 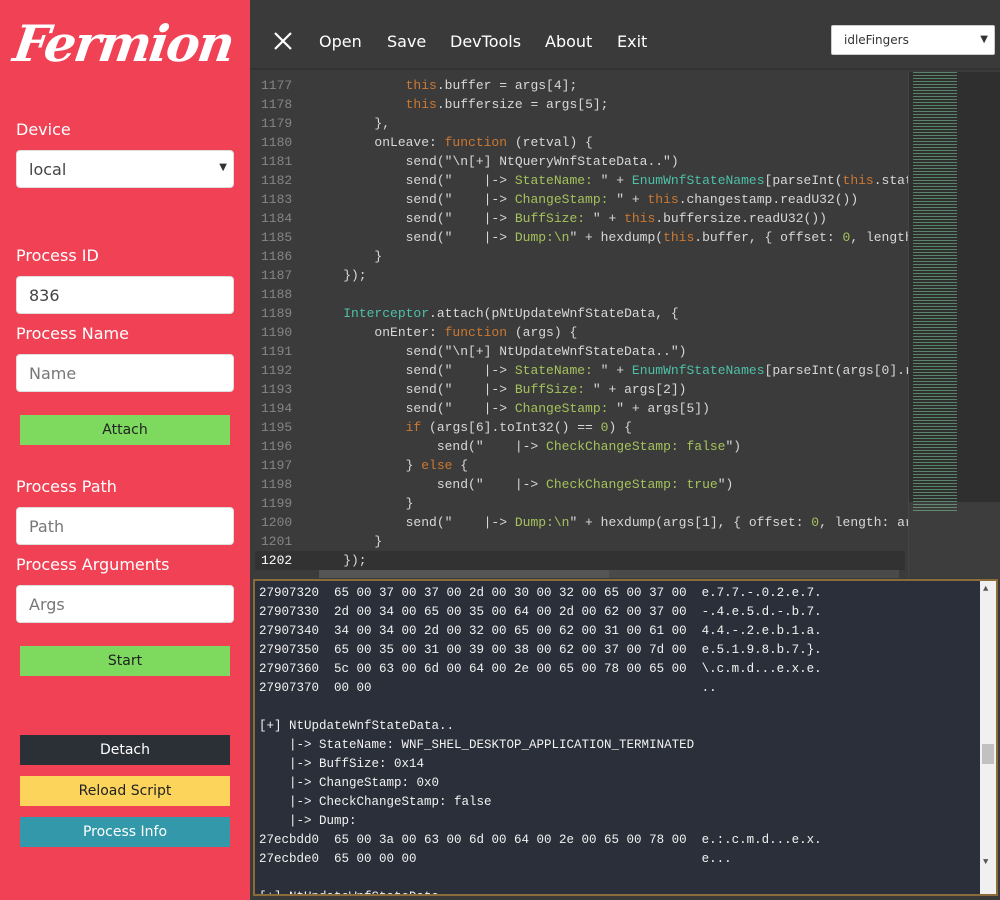 What do you see at coordinates (985, 862) in the screenshot?
I see `scroll-down-icon: ▼` at bounding box center [985, 862].